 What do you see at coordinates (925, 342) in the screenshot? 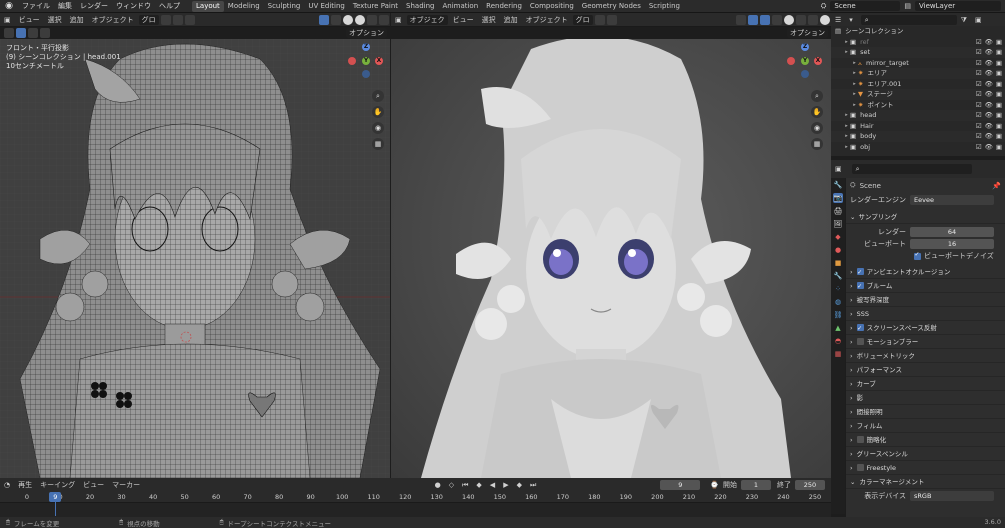
I see `render-section-header: › モーションブラー` at bounding box center [925, 342].